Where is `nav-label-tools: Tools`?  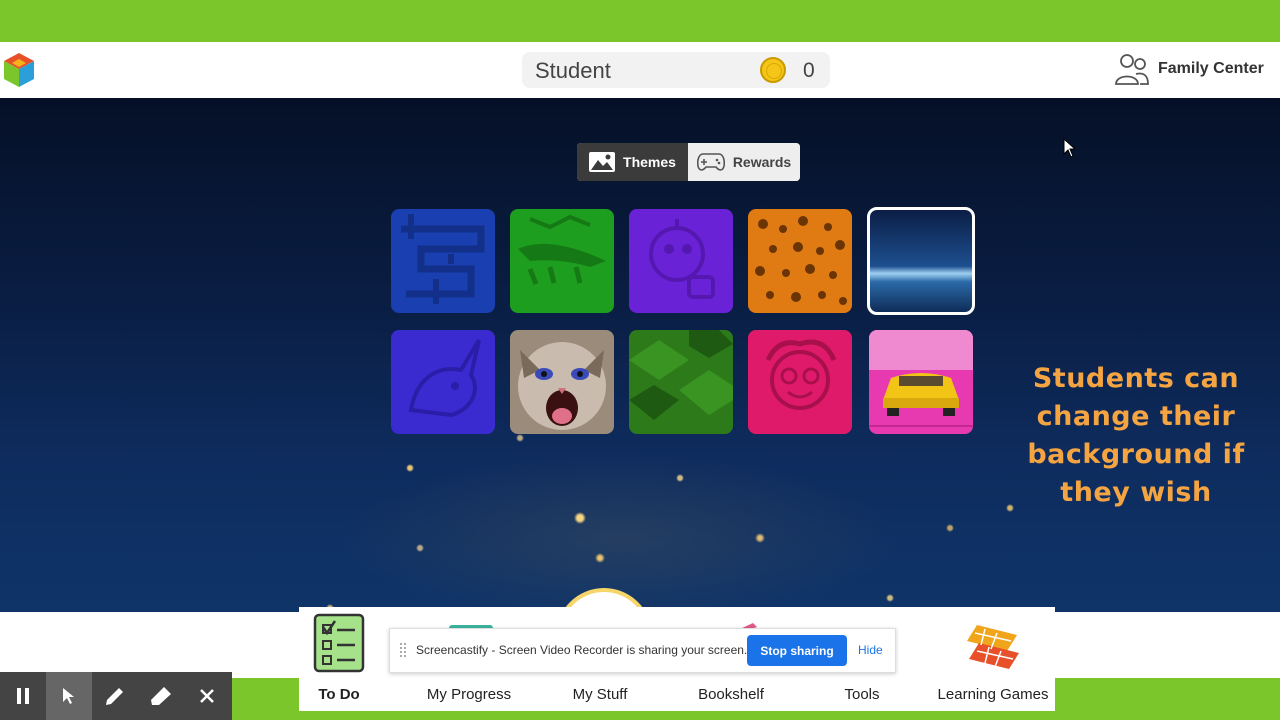
nav-label-tools: Tools is located at coordinates (862, 694).